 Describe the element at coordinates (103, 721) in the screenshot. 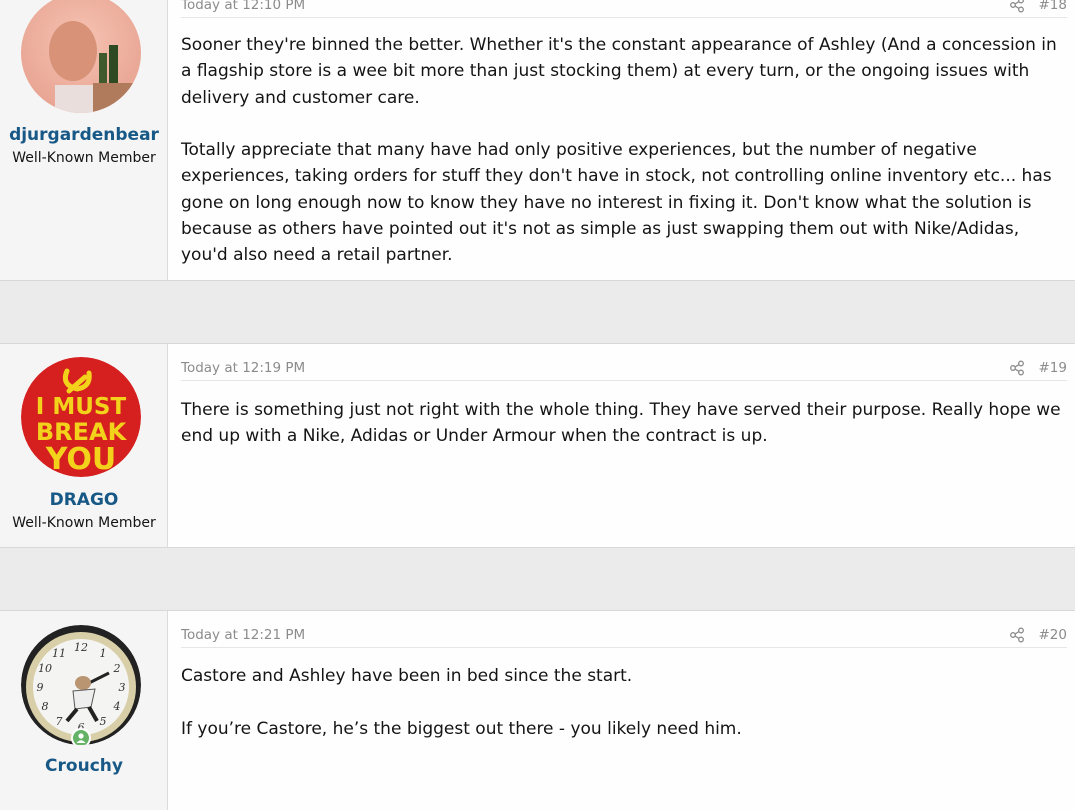

I see `svg-text: 5` at that location.